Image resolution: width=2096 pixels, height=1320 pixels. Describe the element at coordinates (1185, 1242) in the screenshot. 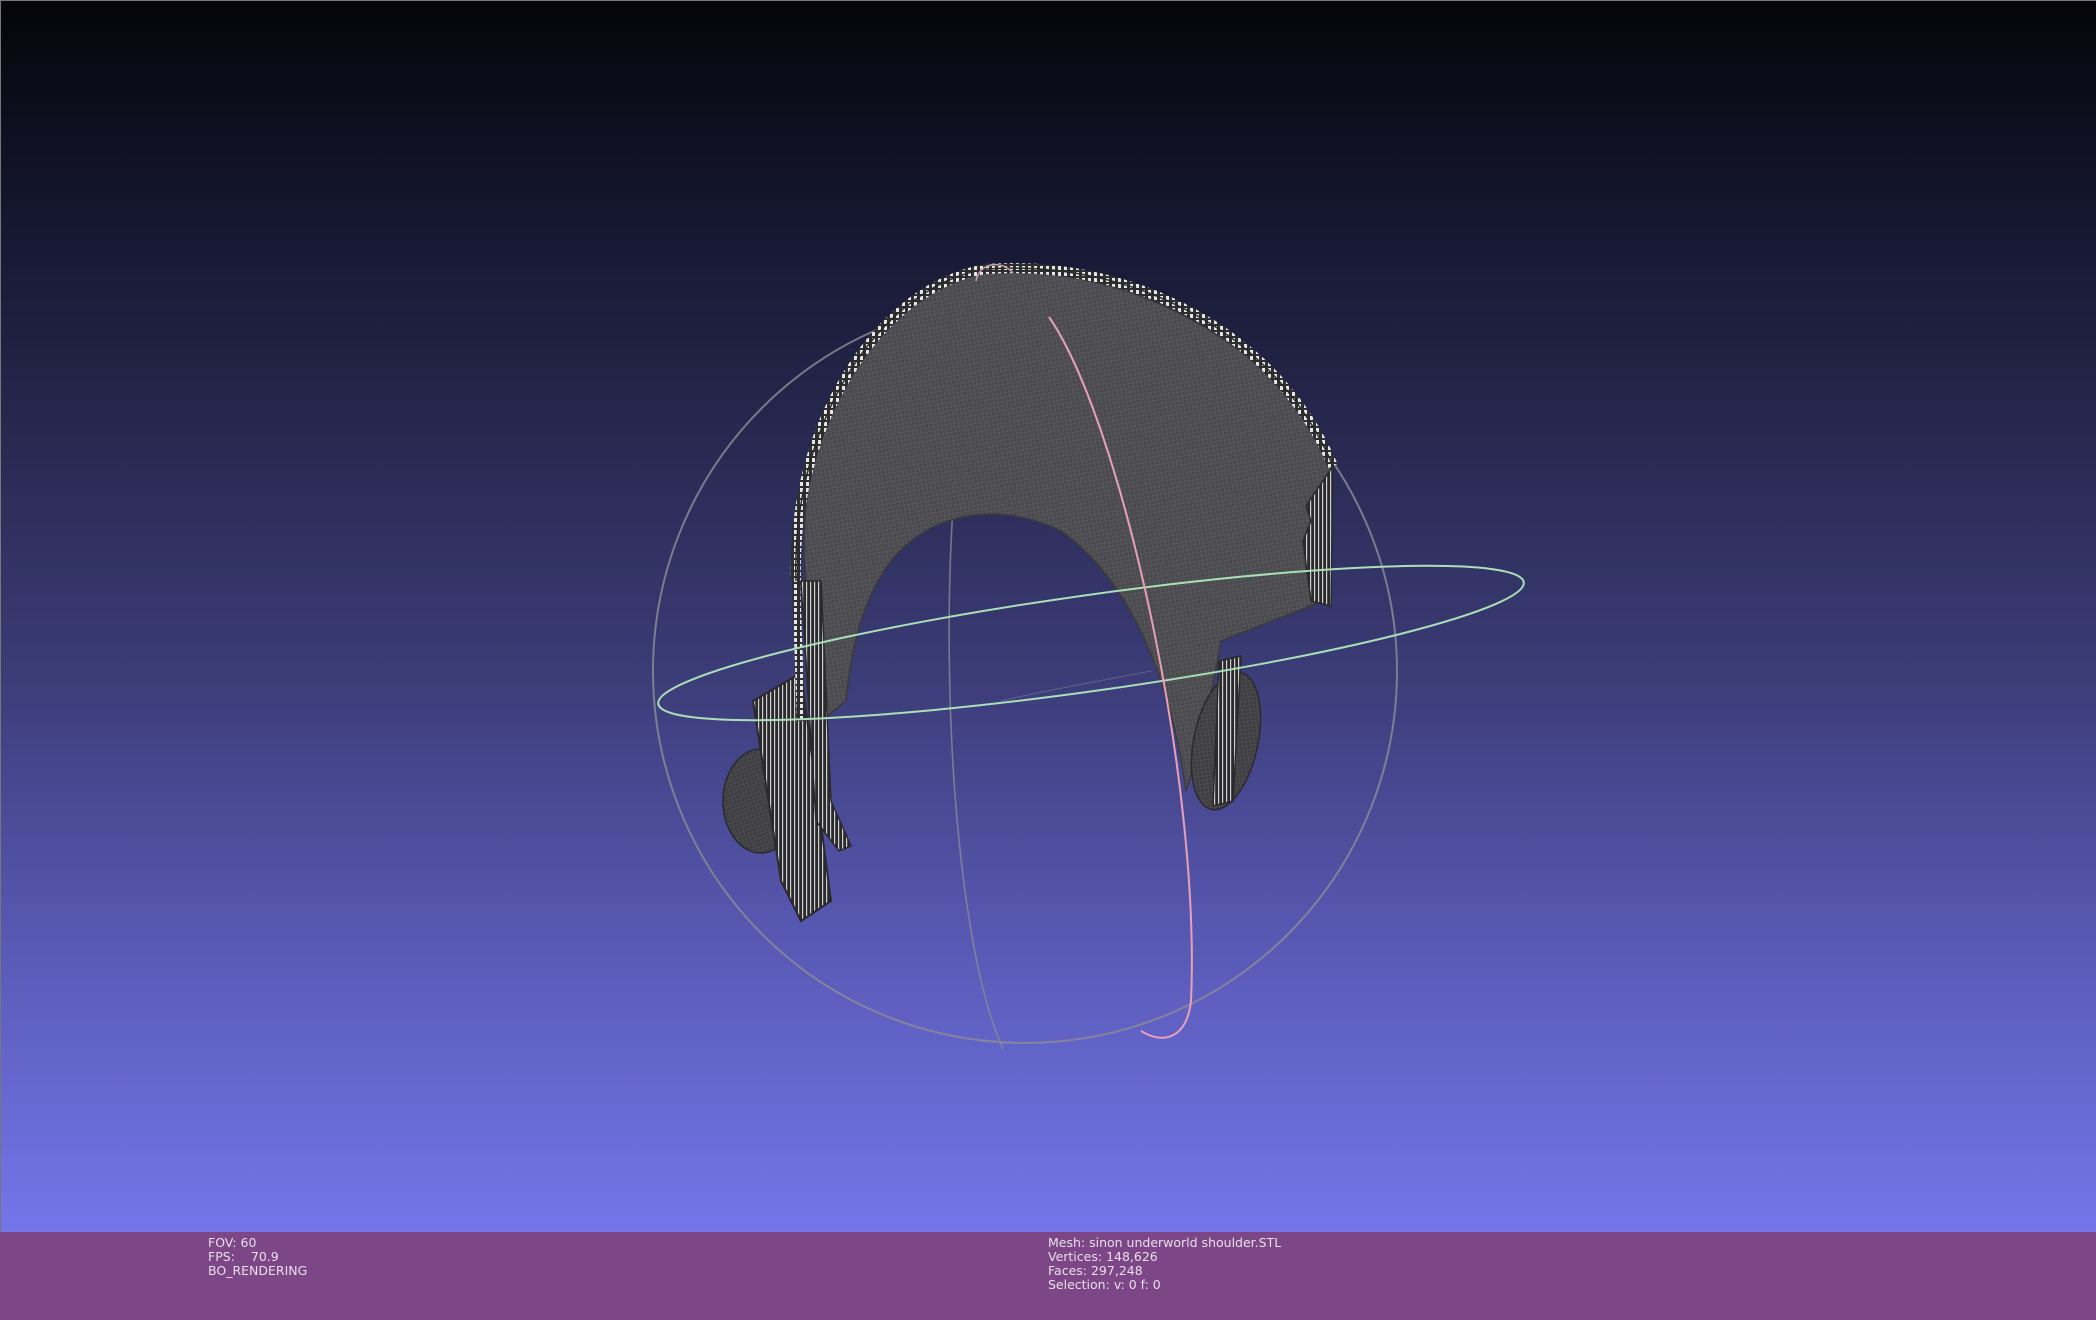

I see `mesh-name: sinon underworld shoulder.STL` at that location.